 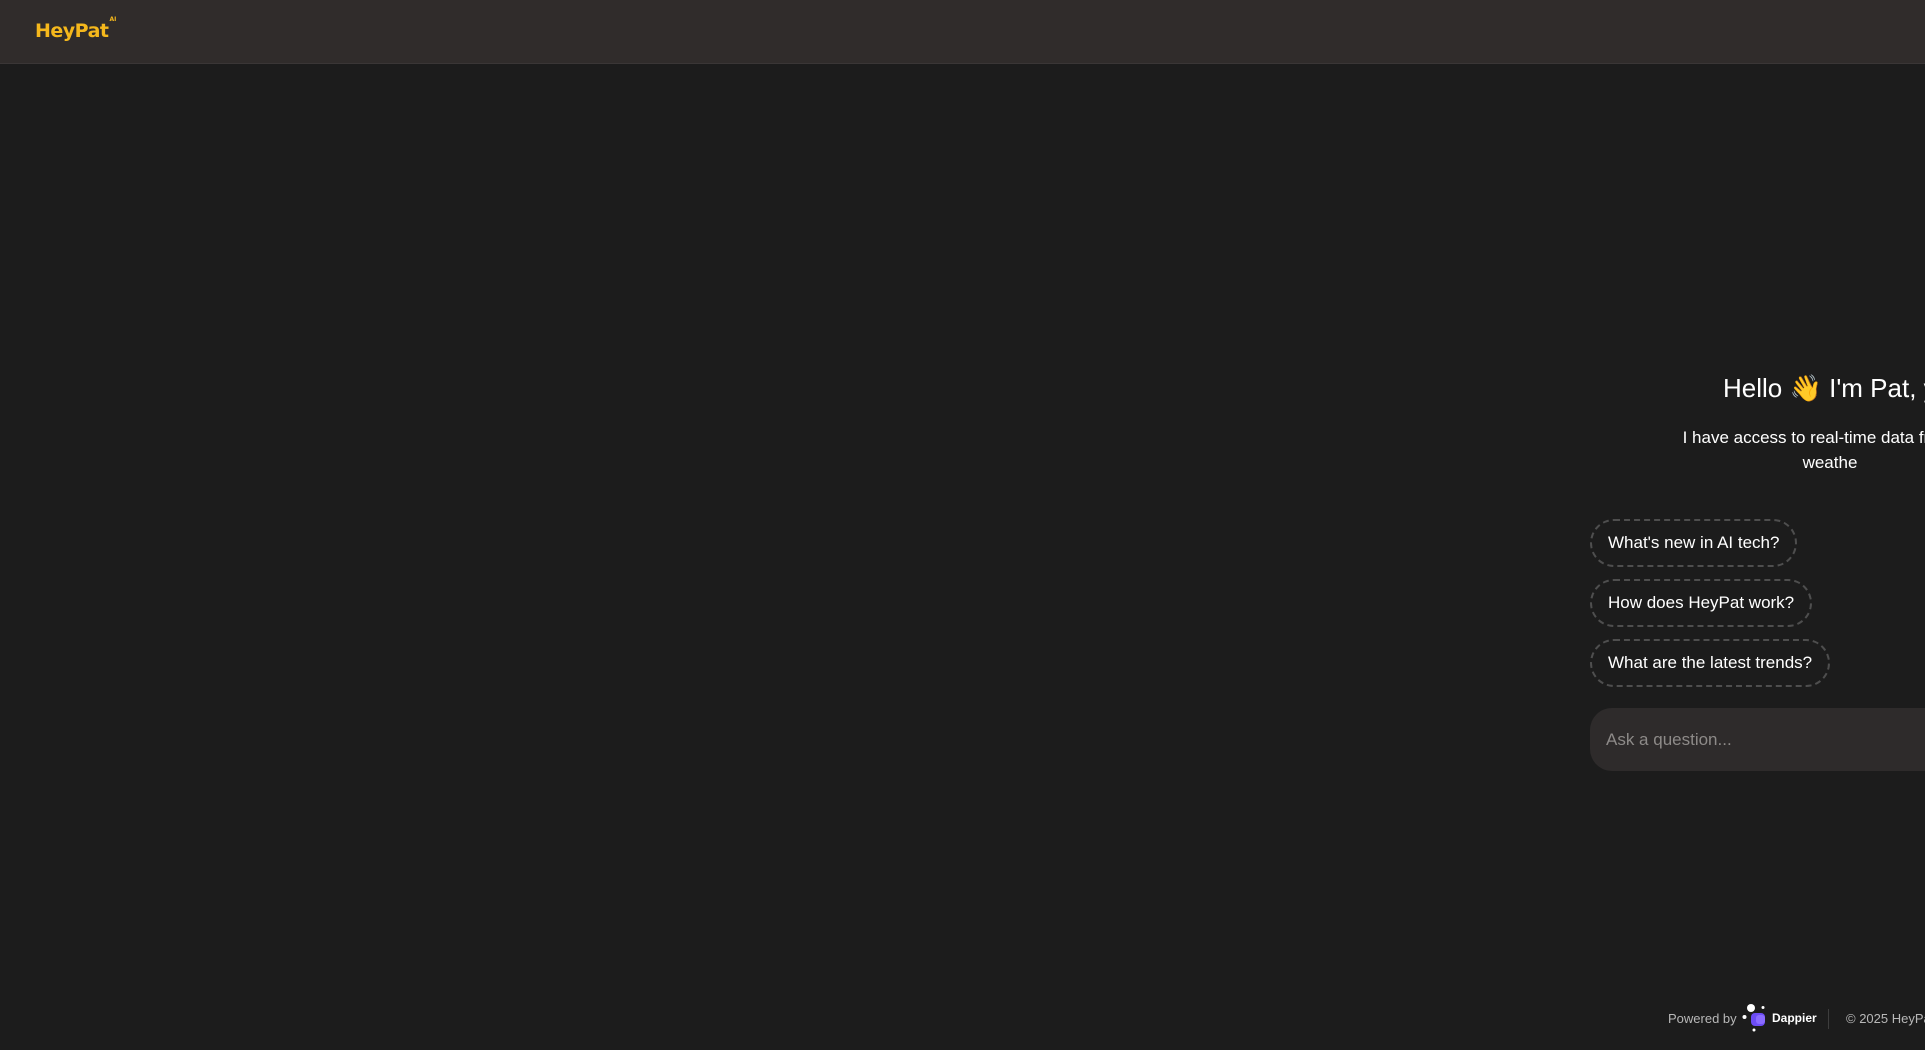 What do you see at coordinates (1794, 1018) in the screenshot?
I see `dappier-brand-name: Dappier` at bounding box center [1794, 1018].